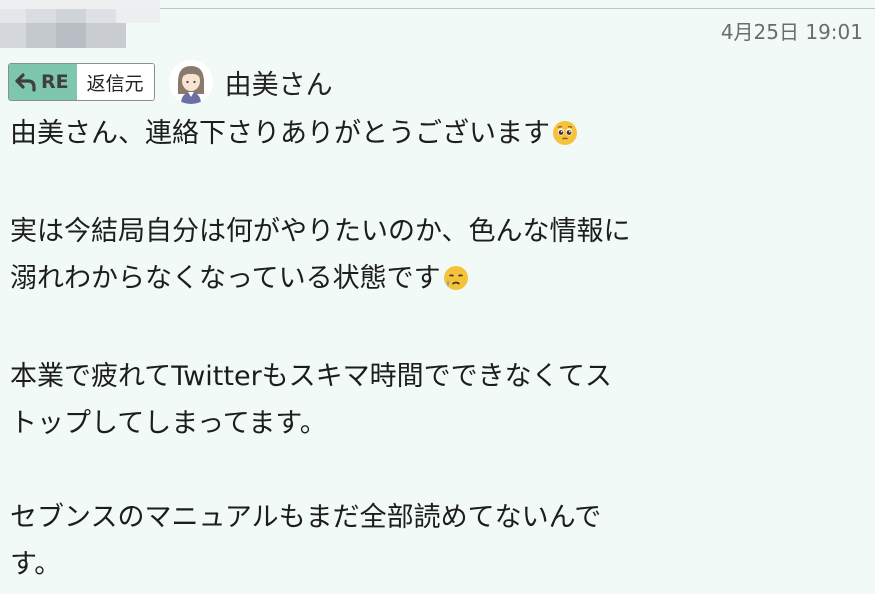 The width and height of the screenshot is (875, 594). I want to click on message-line: 由美さん、連絡下さりありがとうございます, so click(435, 135).